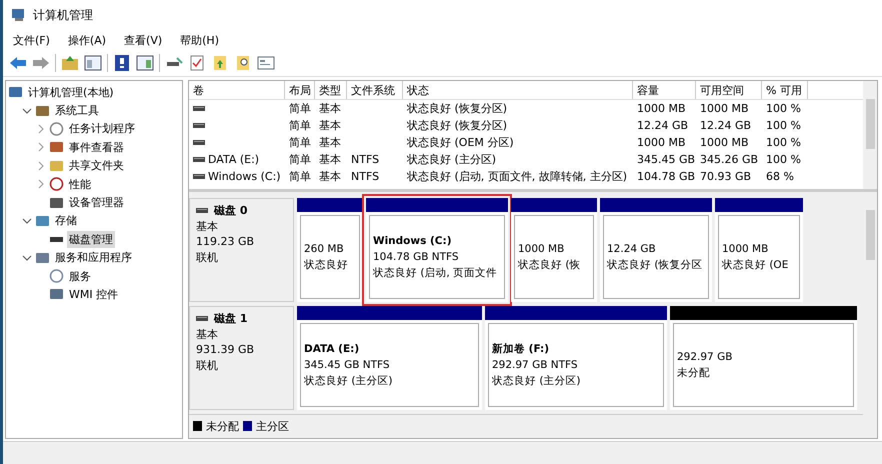 This screenshot has width=882, height=464. What do you see at coordinates (729, 90) in the screenshot?
I see `column-header: 可用空间` at bounding box center [729, 90].